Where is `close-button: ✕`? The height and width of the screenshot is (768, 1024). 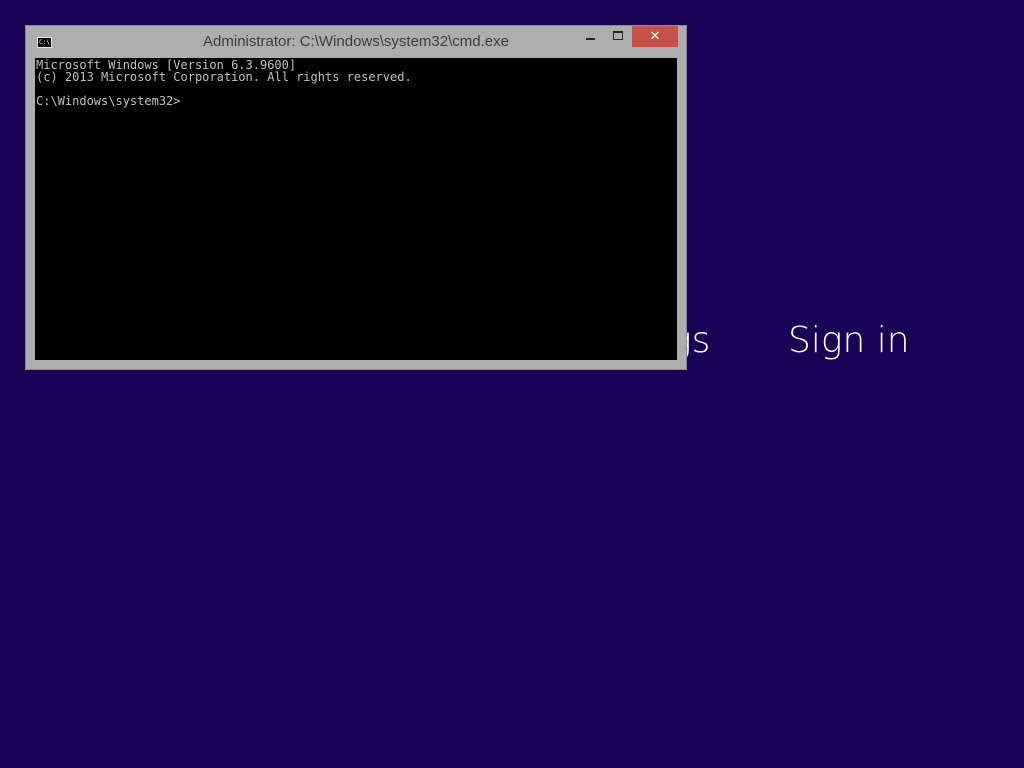
close-button: ✕ is located at coordinates (655, 36).